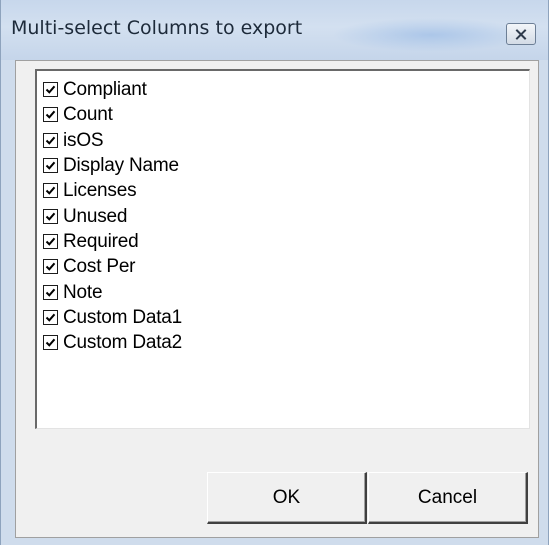 This screenshot has width=549, height=545. I want to click on cancel-button: Cancel, so click(448, 498).